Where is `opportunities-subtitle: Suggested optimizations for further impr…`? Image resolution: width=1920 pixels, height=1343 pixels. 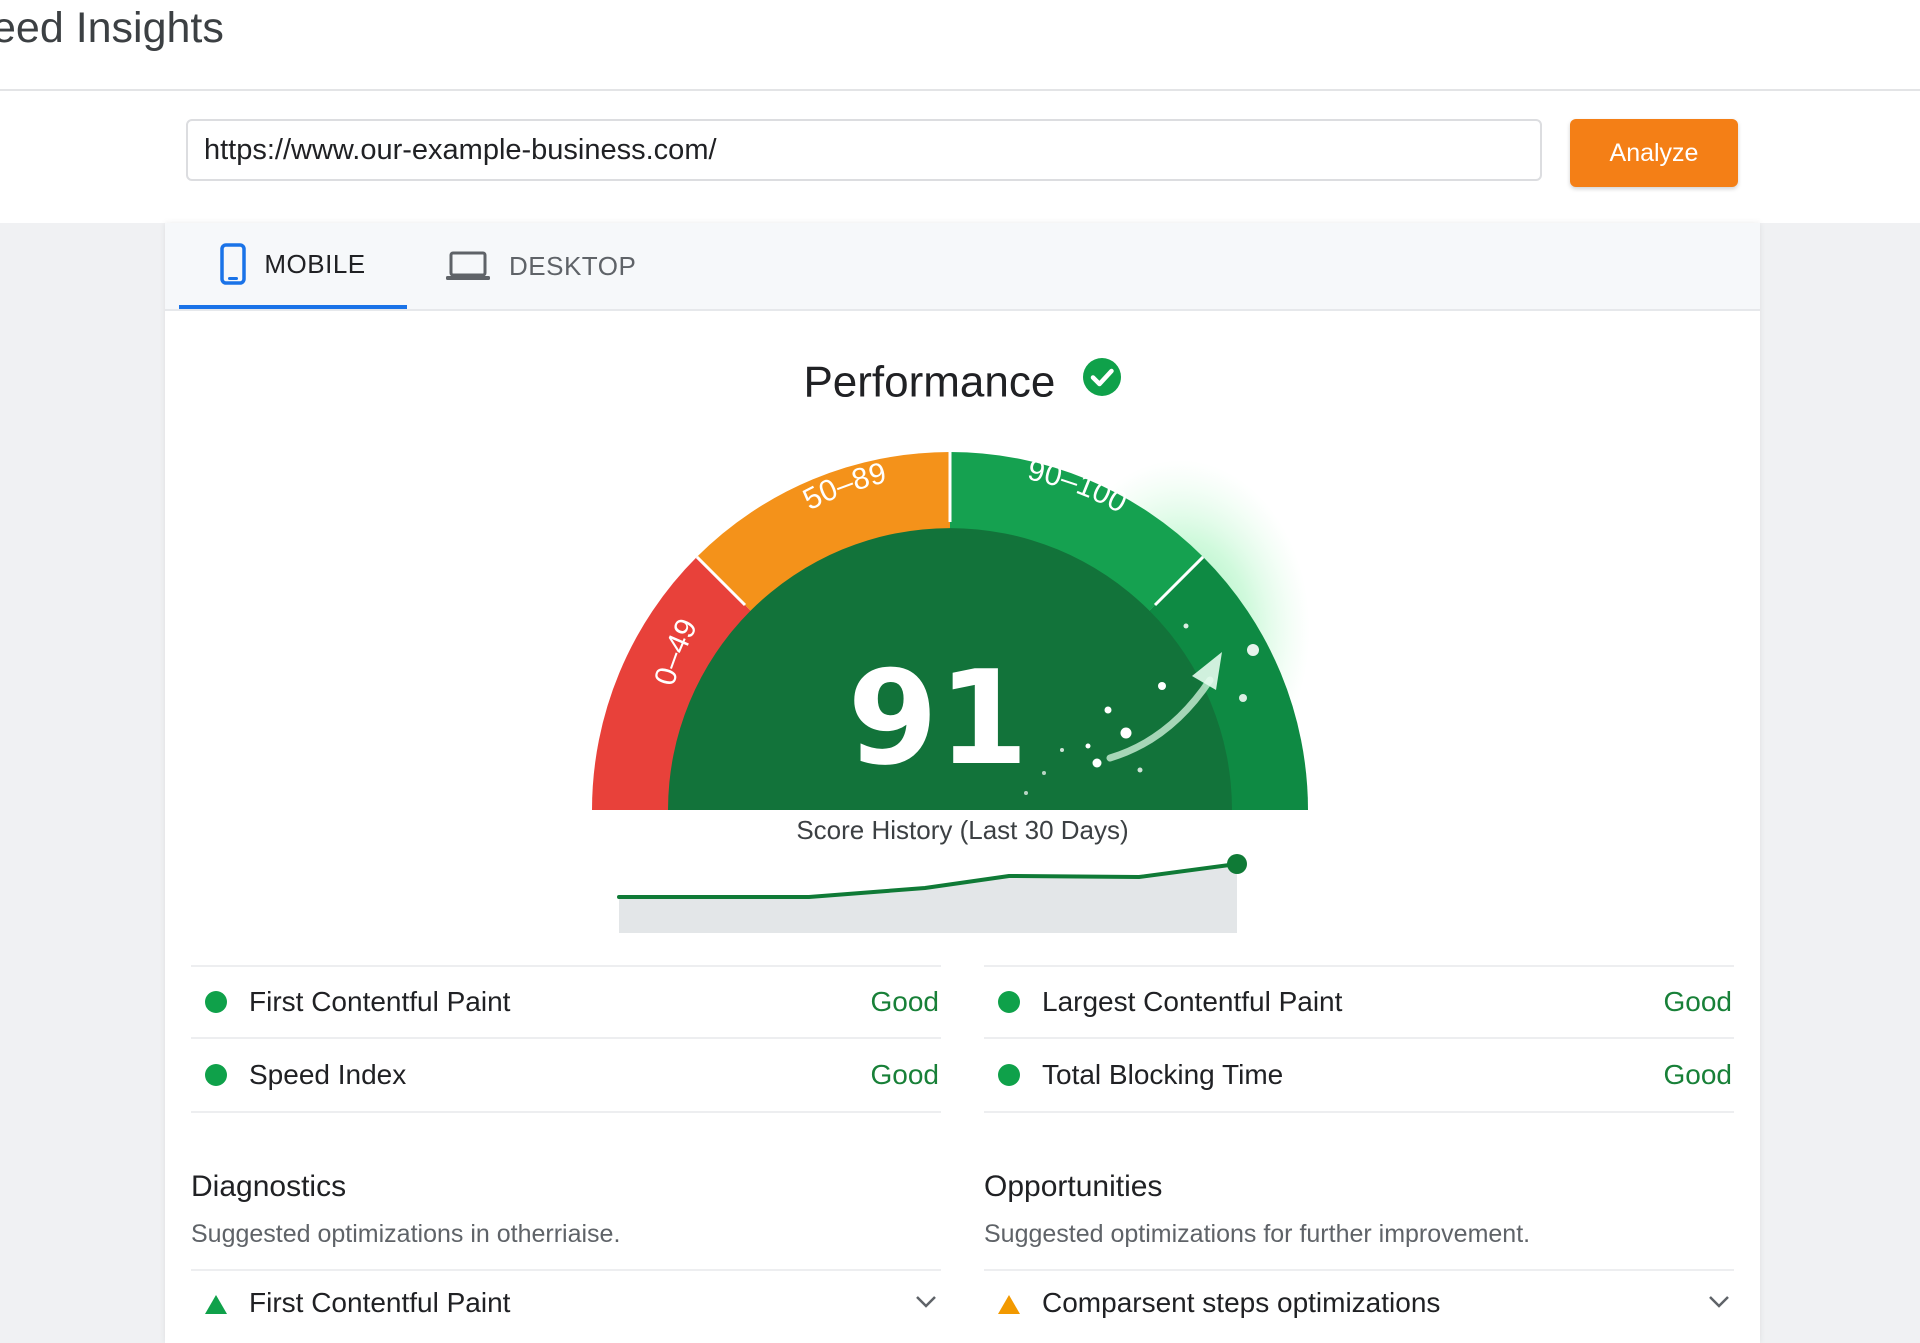 opportunities-subtitle: Suggested optimizations for further impr… is located at coordinates (1257, 1234).